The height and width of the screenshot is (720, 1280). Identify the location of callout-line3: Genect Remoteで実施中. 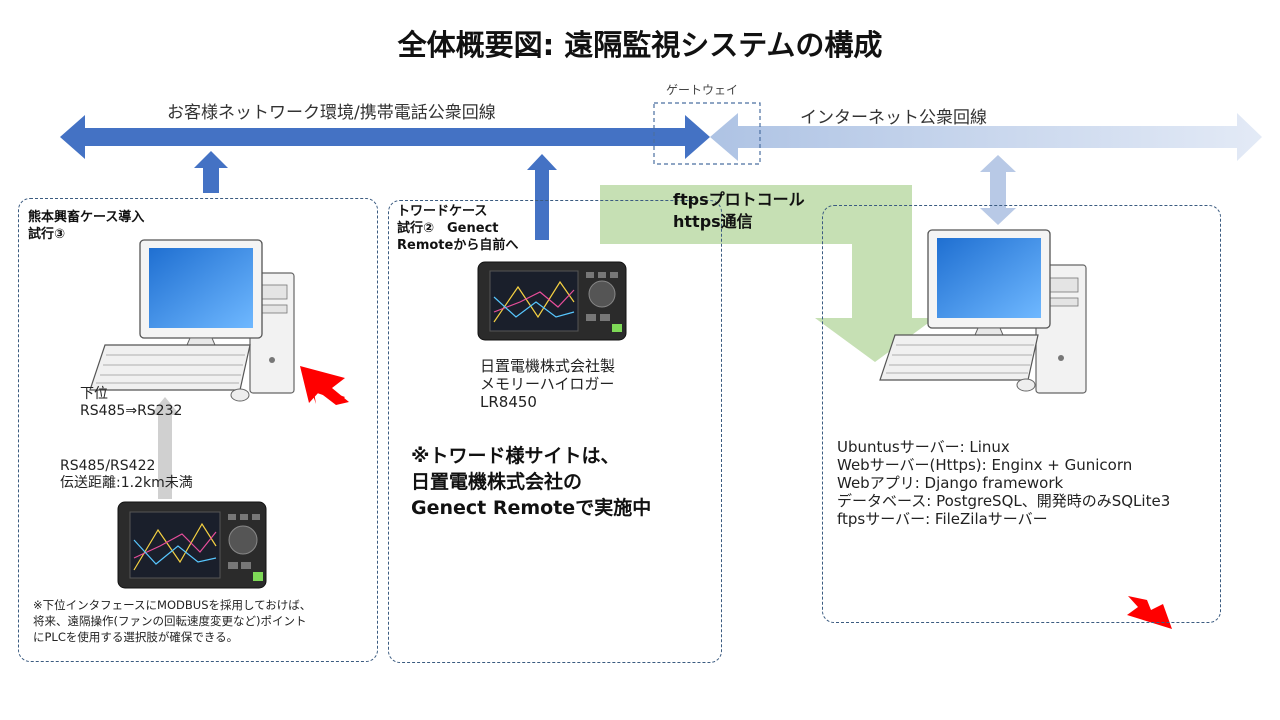
(531, 508).